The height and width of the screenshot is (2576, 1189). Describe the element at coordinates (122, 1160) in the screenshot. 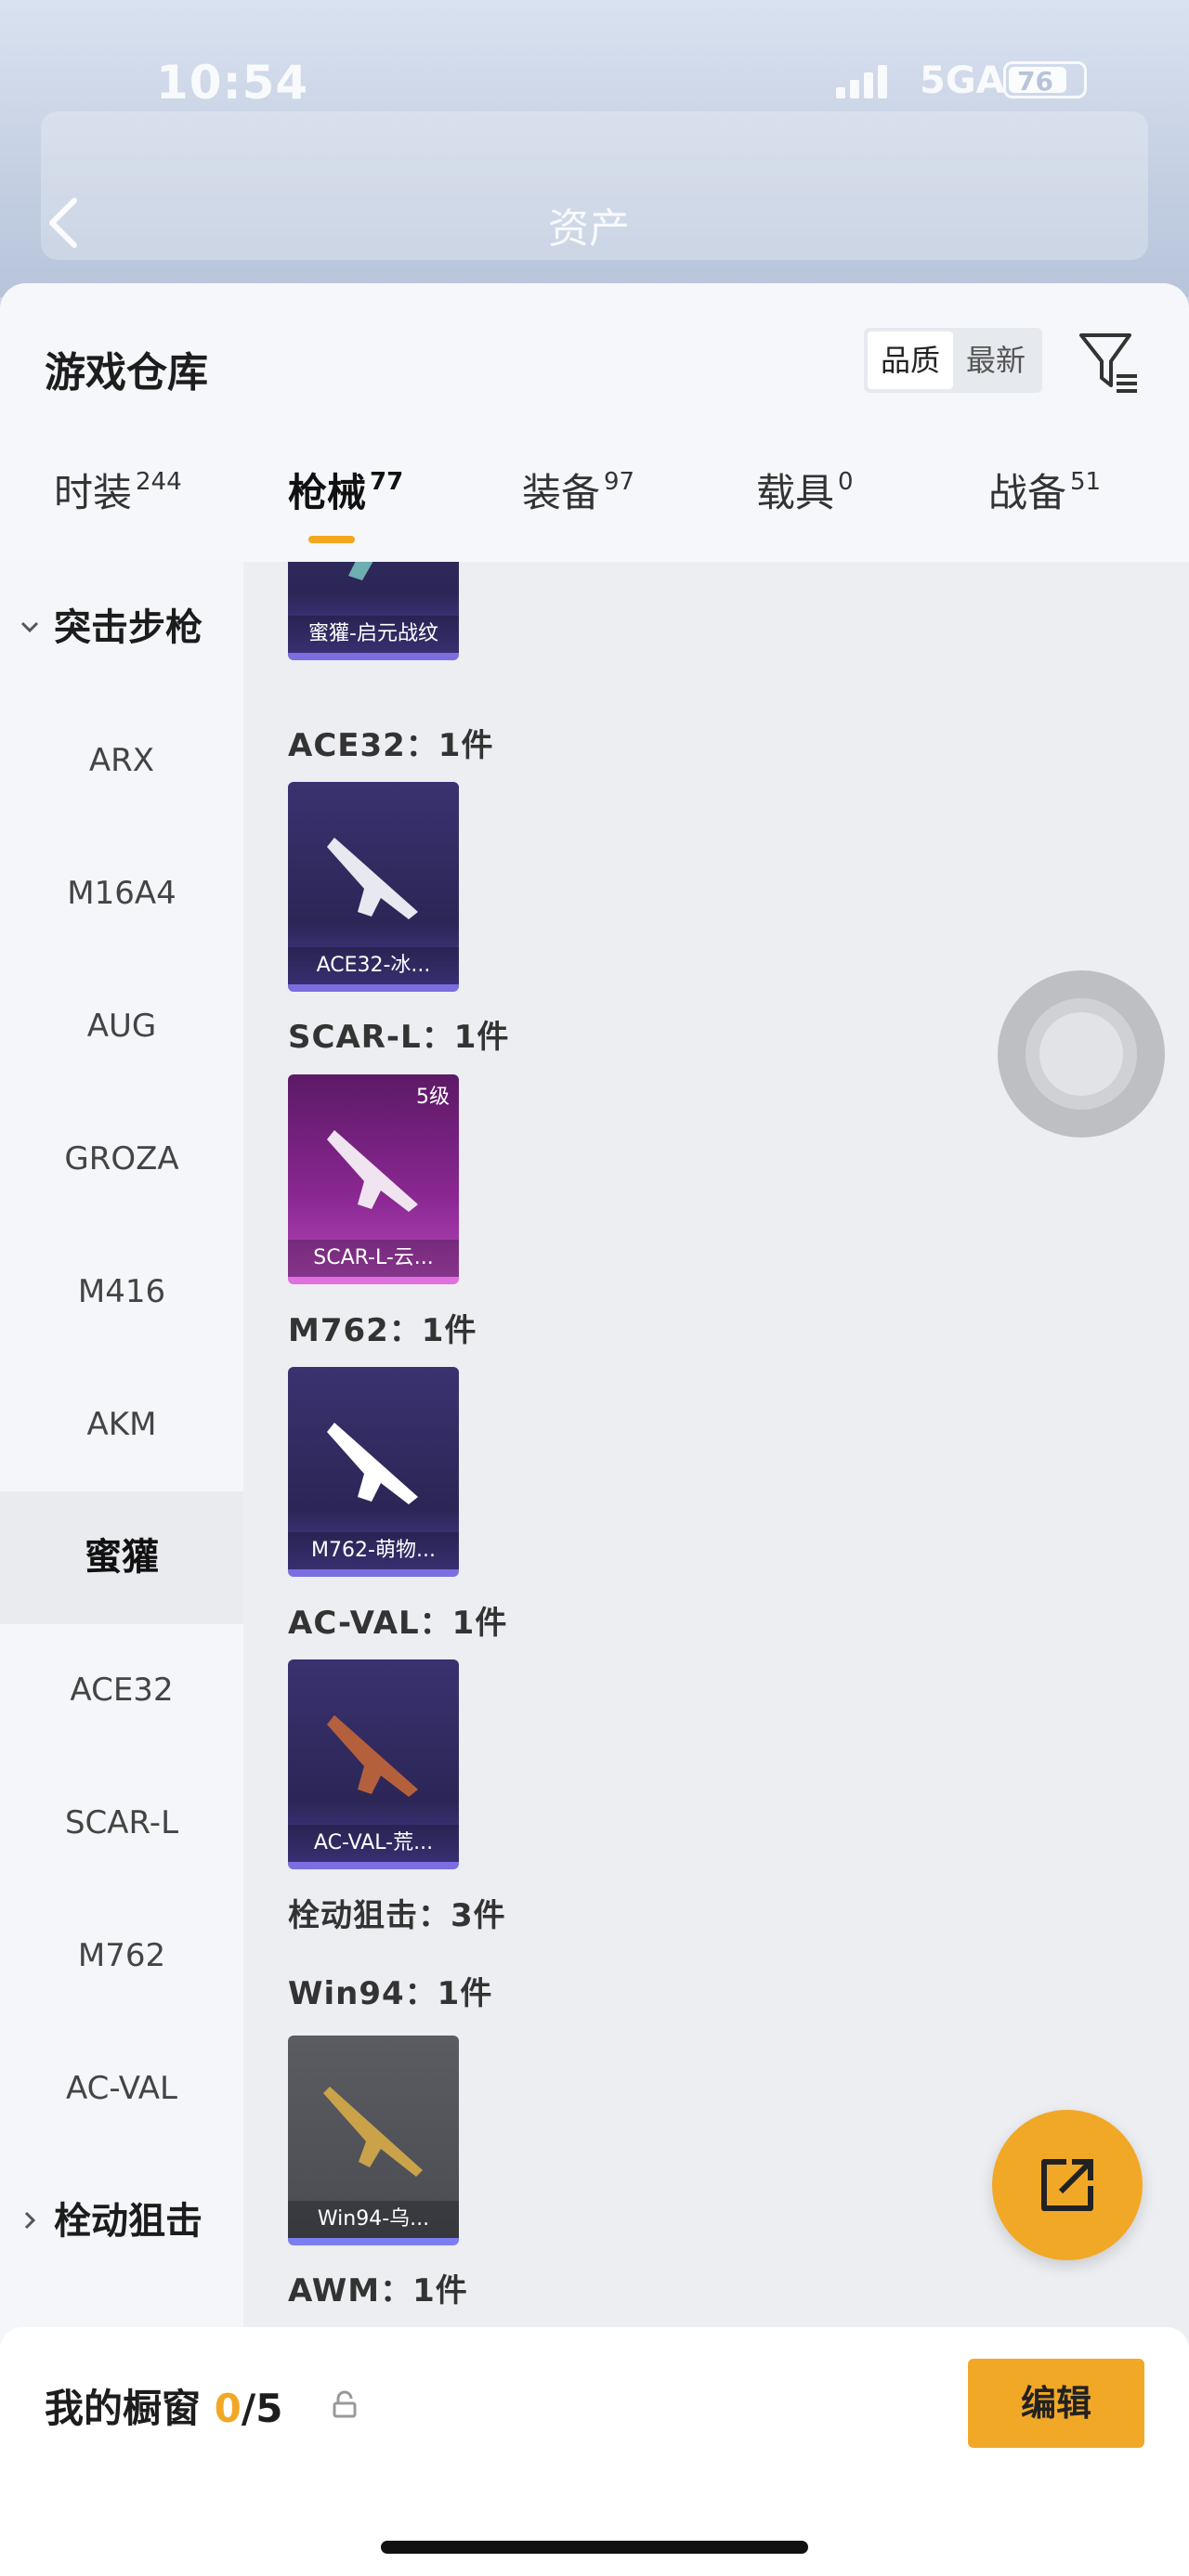

I see `sidebar-item-groza: GROZA` at that location.